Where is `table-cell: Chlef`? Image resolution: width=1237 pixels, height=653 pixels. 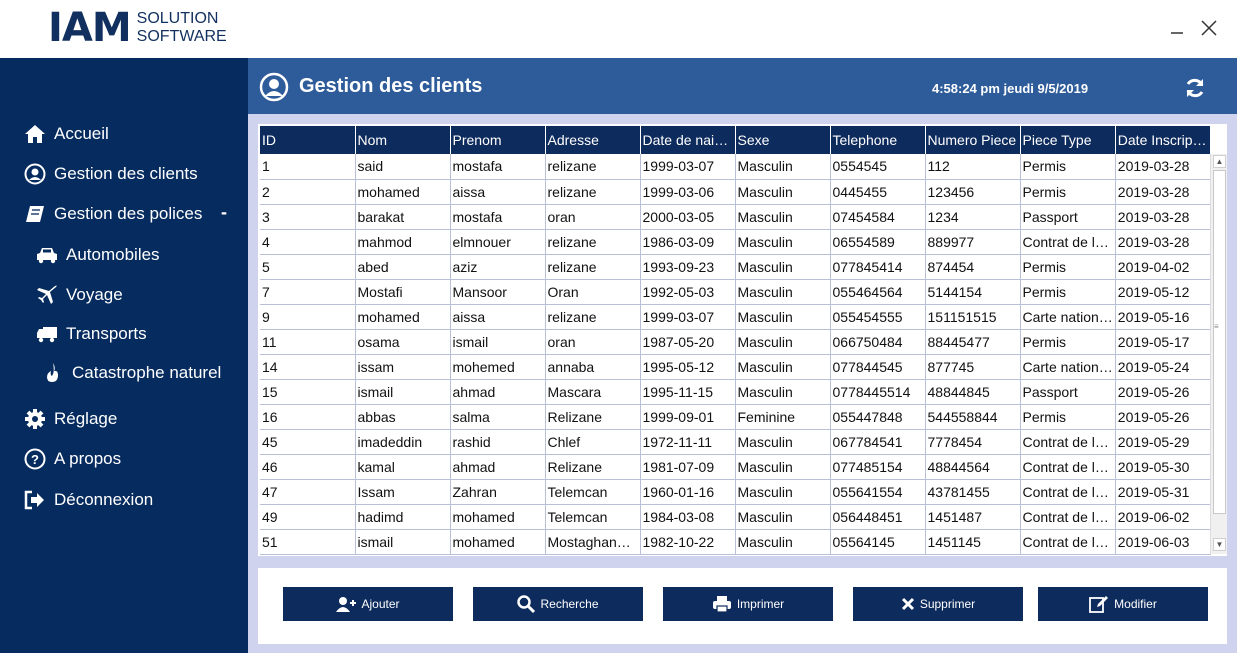 table-cell: Chlef is located at coordinates (593, 442).